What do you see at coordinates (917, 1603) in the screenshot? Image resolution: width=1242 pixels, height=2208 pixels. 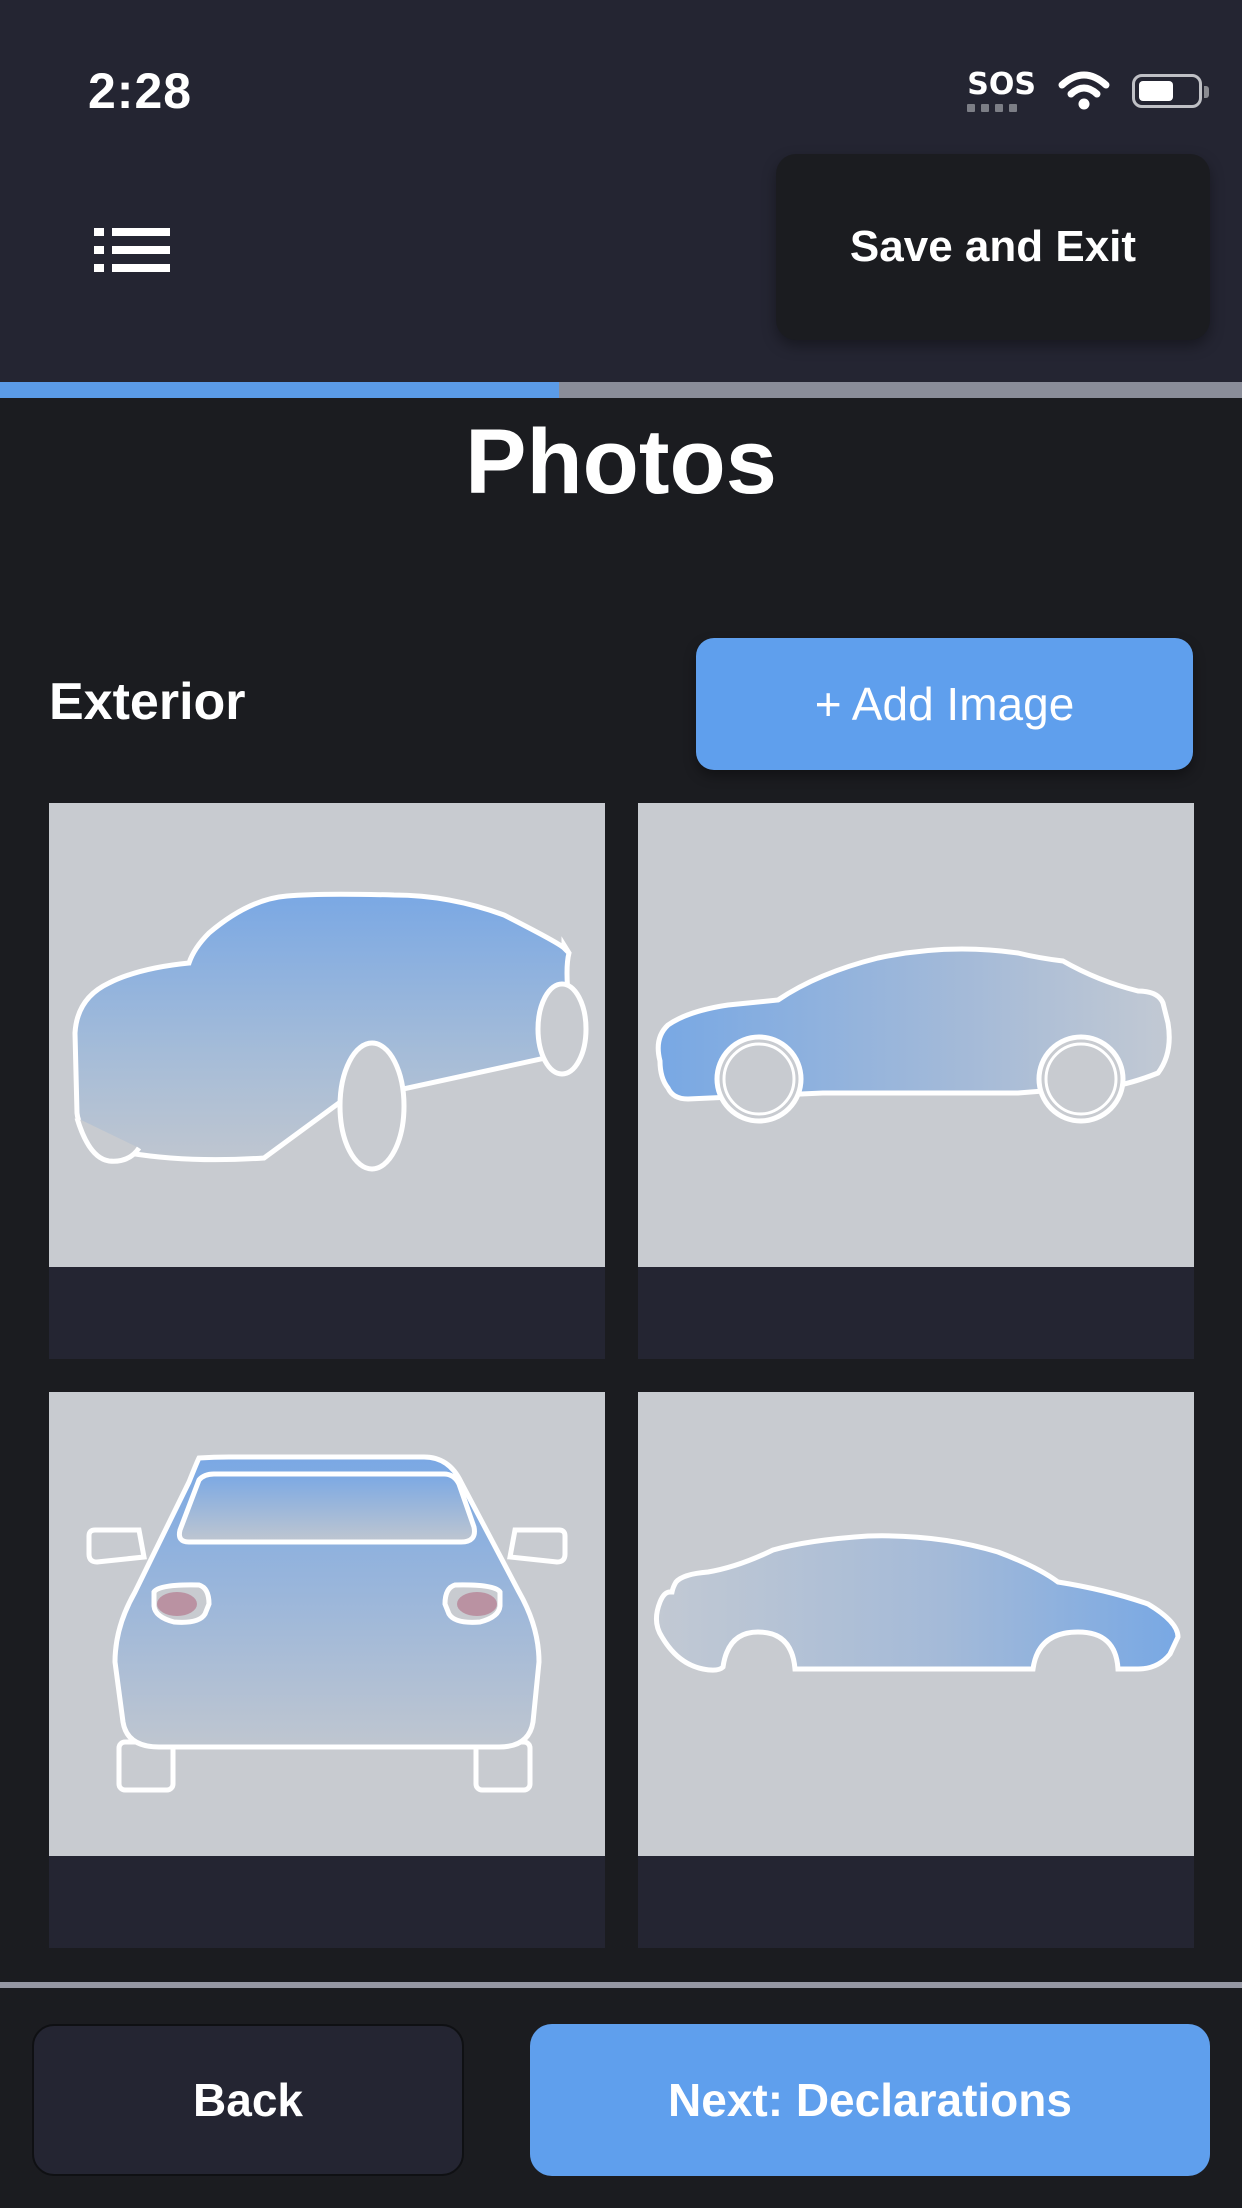 I see `car-side-body-icon` at bounding box center [917, 1603].